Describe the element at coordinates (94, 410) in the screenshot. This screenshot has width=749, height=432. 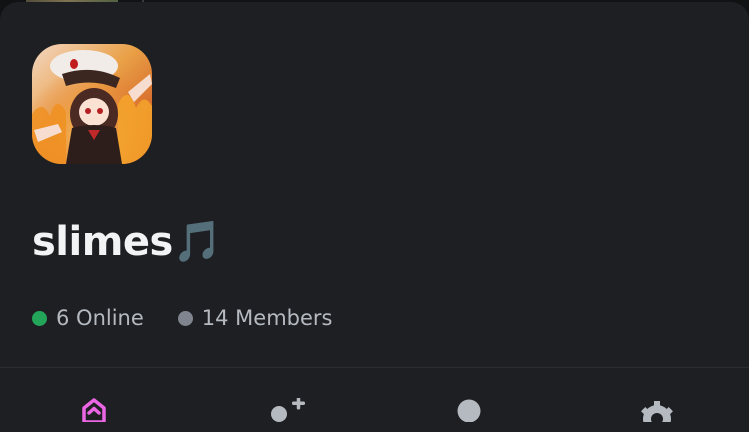
I see `boost-icon` at that location.